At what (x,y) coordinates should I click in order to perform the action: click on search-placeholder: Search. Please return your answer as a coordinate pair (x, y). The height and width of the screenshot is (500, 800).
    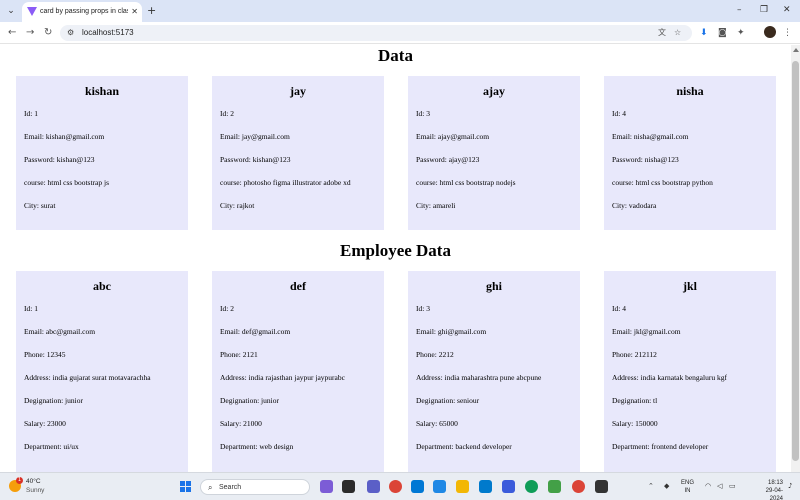
    Looking at the image, I should click on (230, 487).